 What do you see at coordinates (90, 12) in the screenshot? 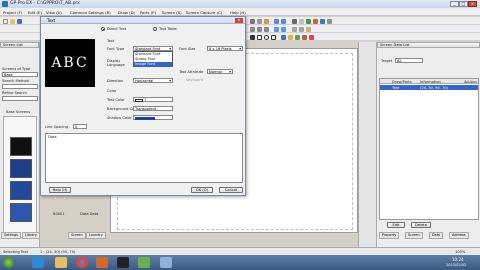
I see `menu-common-settings: Common Settings (R)` at bounding box center [90, 12].